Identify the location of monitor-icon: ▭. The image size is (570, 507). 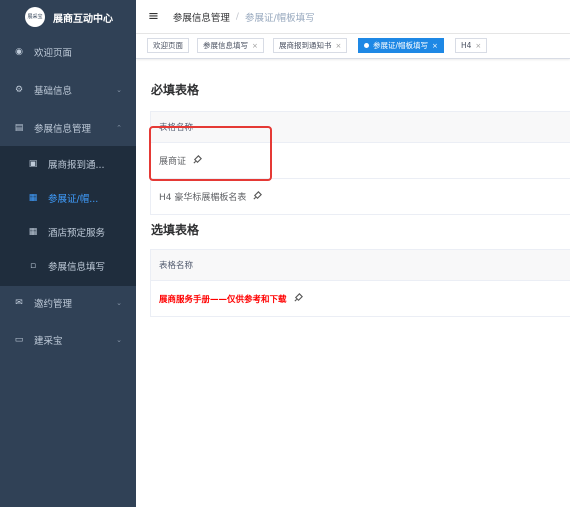
(19, 340).